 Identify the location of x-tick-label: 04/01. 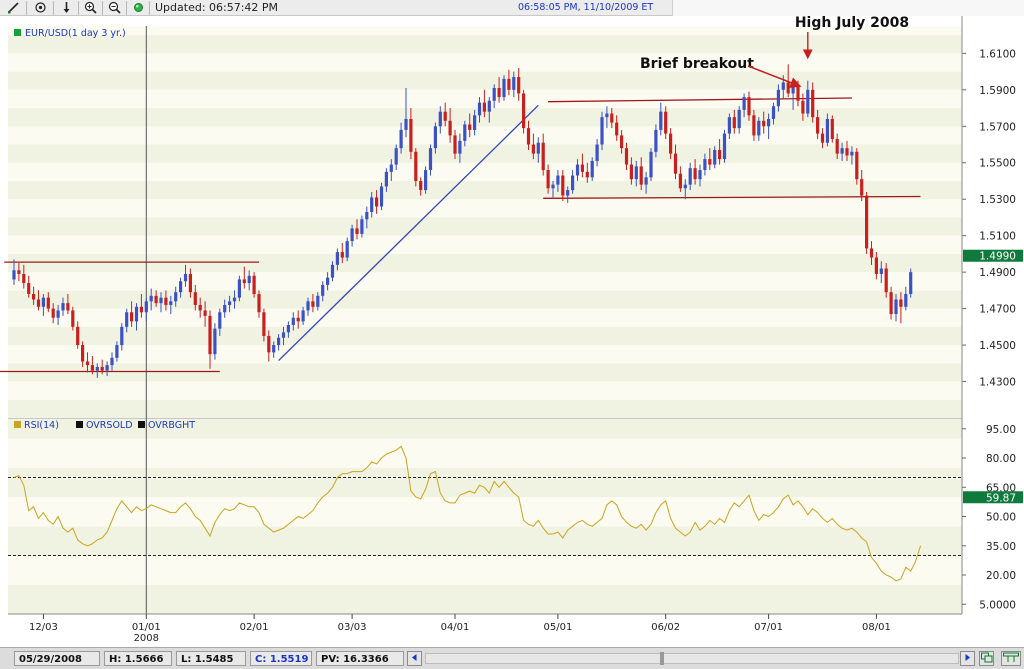
(455, 627).